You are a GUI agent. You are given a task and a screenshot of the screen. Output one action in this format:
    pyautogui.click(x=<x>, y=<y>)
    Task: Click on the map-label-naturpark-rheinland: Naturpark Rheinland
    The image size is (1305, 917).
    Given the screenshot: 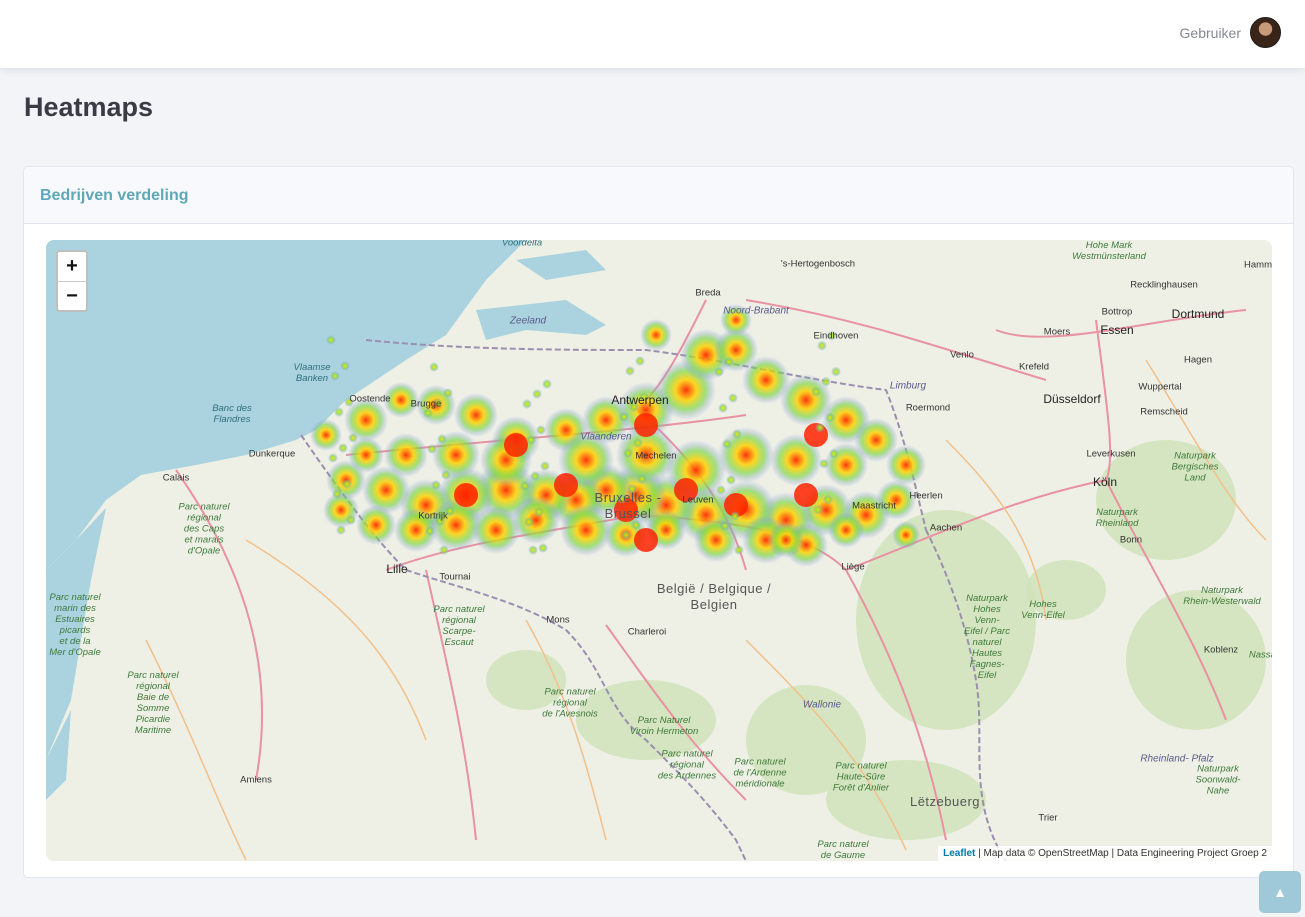 What is the action you would take?
    pyautogui.click(x=1117, y=518)
    